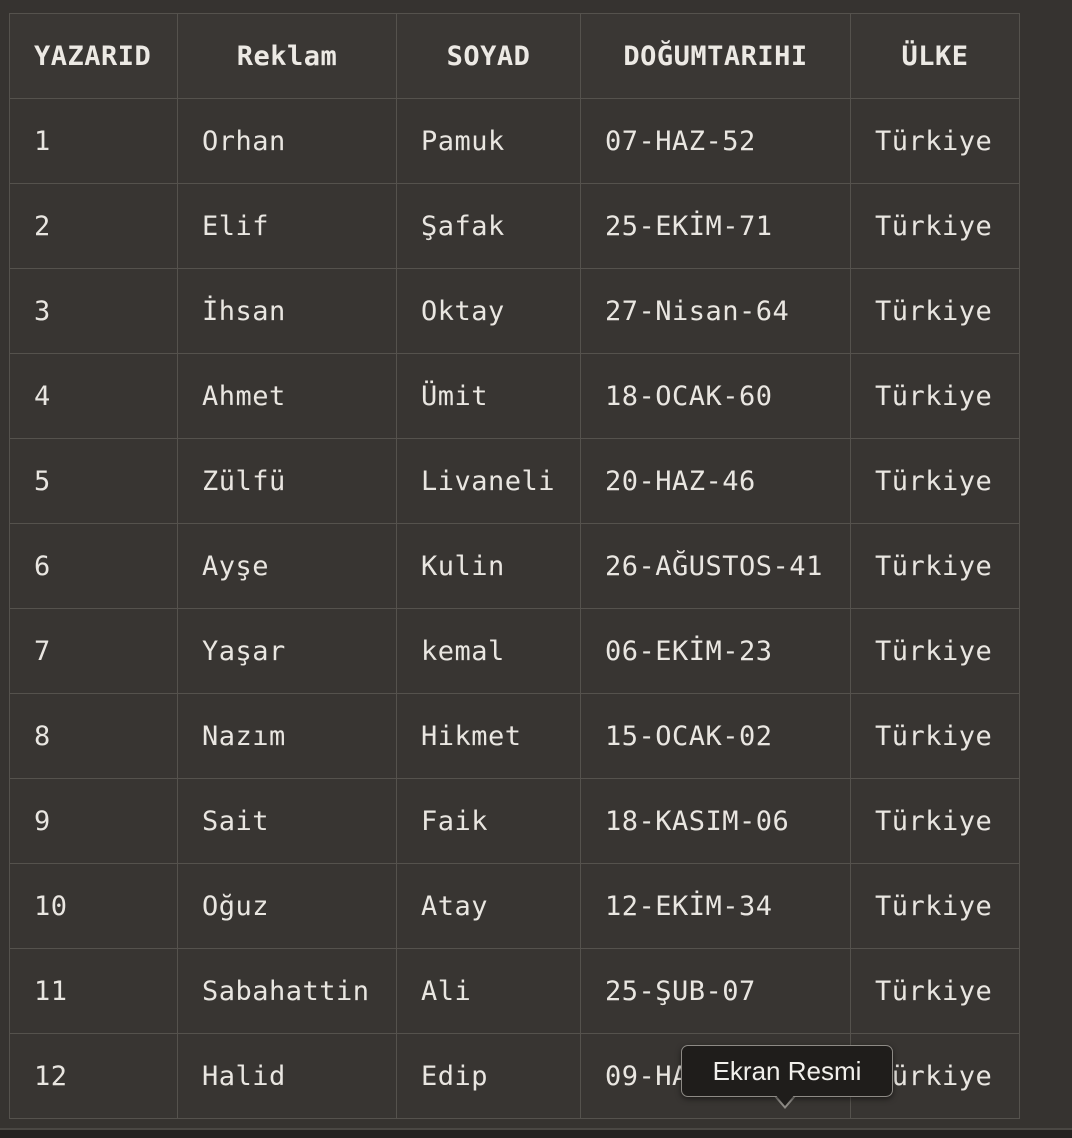 The image size is (1072, 1138). I want to click on cell-soyad: Kulin, so click(488, 566).